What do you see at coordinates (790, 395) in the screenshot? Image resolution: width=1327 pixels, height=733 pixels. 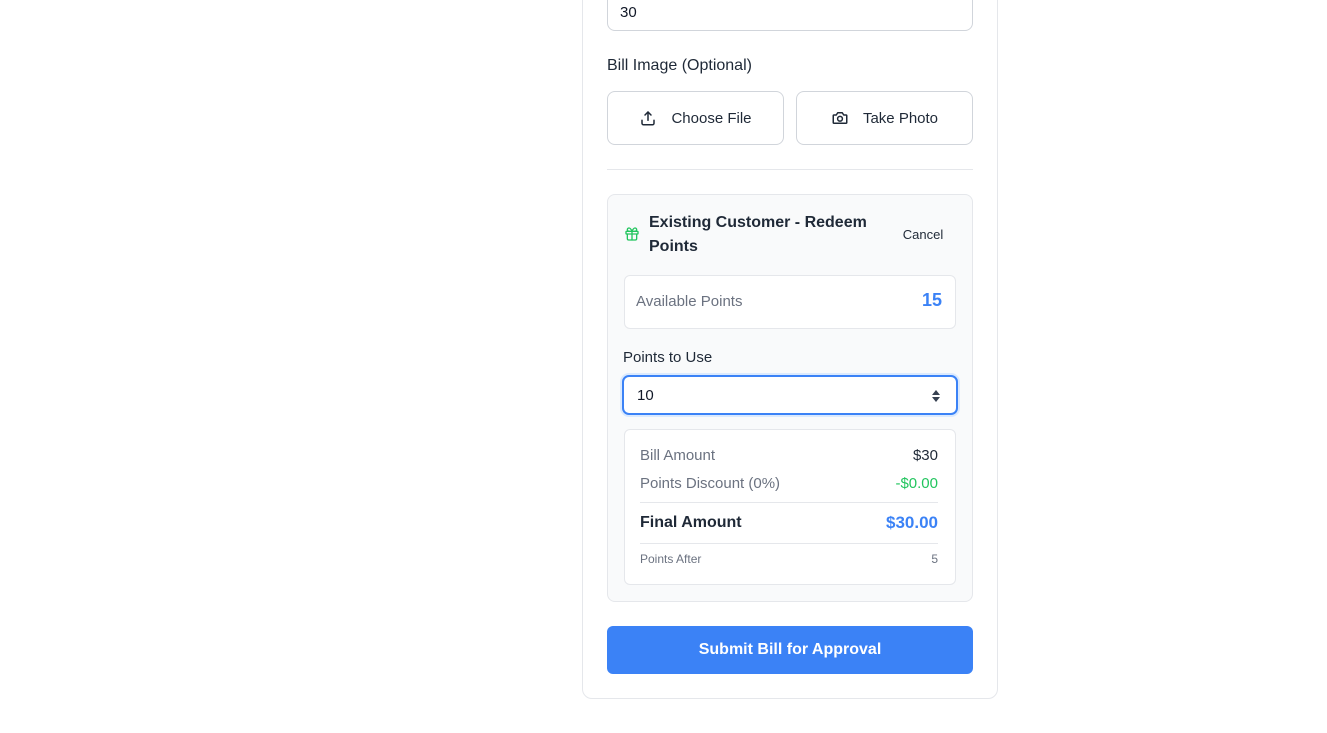 I see `points-to-use-input: 10` at bounding box center [790, 395].